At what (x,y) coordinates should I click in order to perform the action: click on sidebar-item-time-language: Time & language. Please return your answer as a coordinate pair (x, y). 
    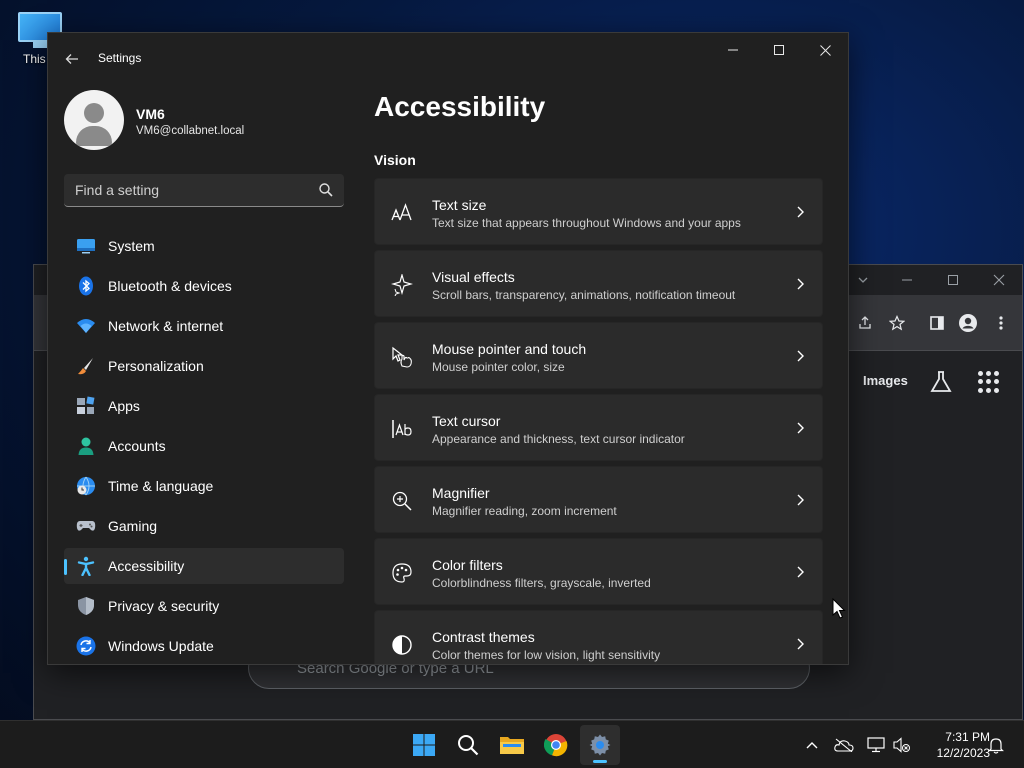
    Looking at the image, I should click on (204, 486).